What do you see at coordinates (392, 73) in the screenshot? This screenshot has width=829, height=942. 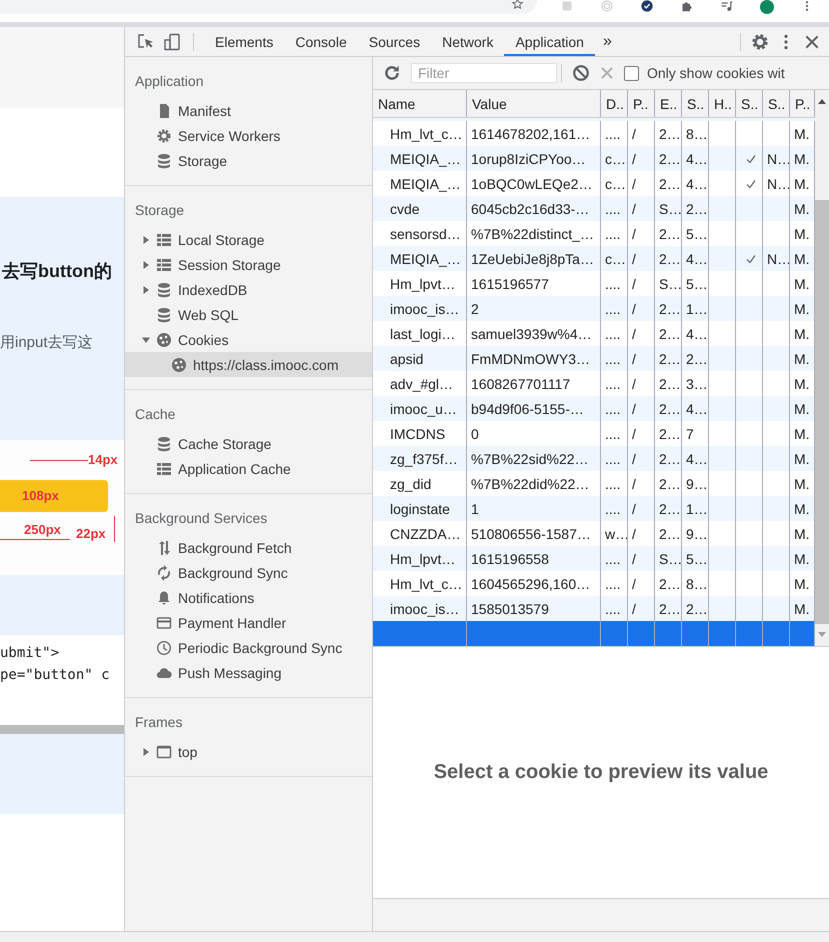 I see `refresh-icon` at bounding box center [392, 73].